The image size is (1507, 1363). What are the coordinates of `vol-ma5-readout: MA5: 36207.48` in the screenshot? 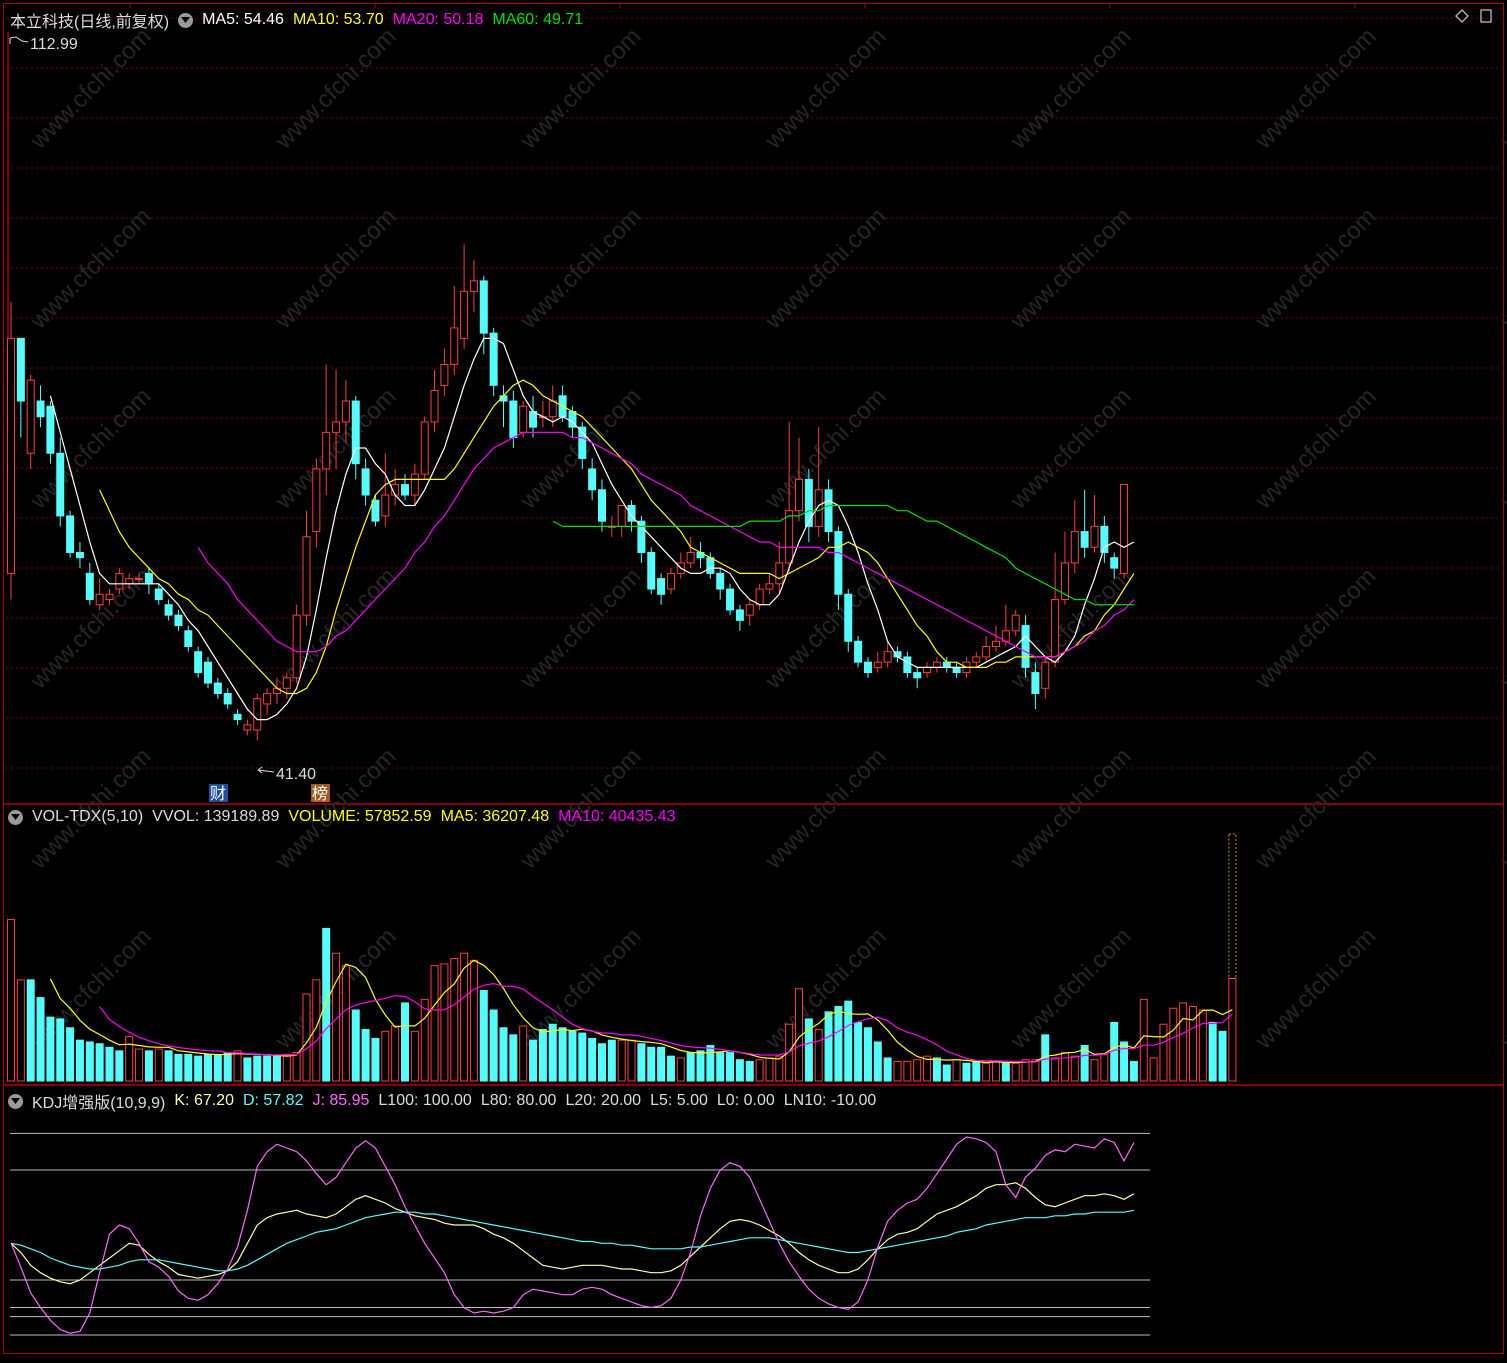 It's located at (495, 816).